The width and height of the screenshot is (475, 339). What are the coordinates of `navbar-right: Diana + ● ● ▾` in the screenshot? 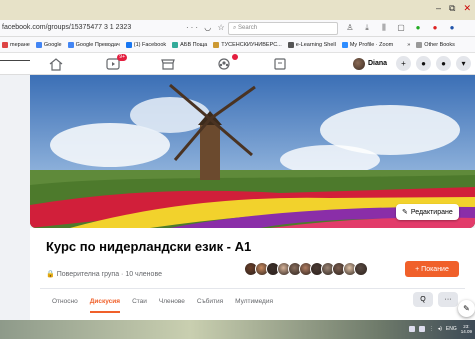 It's located at (411, 63).